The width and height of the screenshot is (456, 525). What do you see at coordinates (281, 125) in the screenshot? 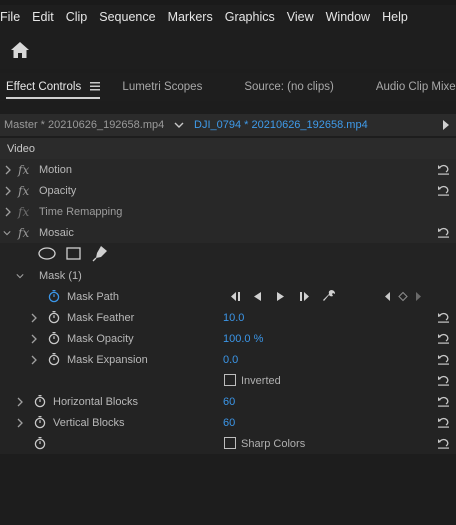
I see `sequence-clip-label: DJI_0794 * 20210626_192658.mp4` at bounding box center [281, 125].